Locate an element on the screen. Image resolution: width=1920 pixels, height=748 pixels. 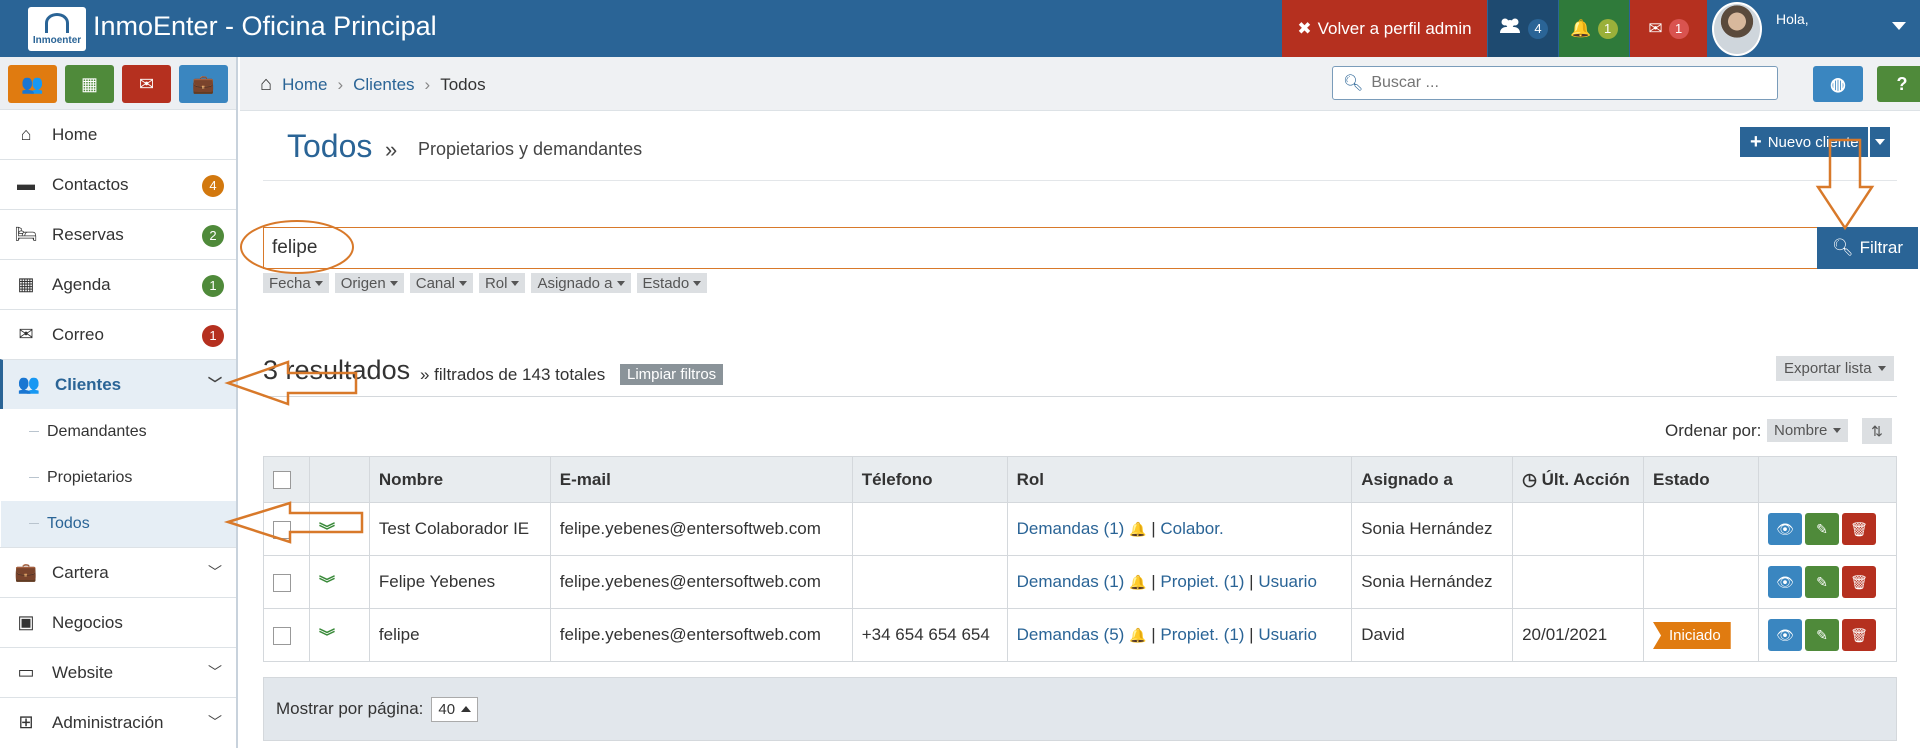
eye-icon: 👁 is located at coordinates (1785, 634).